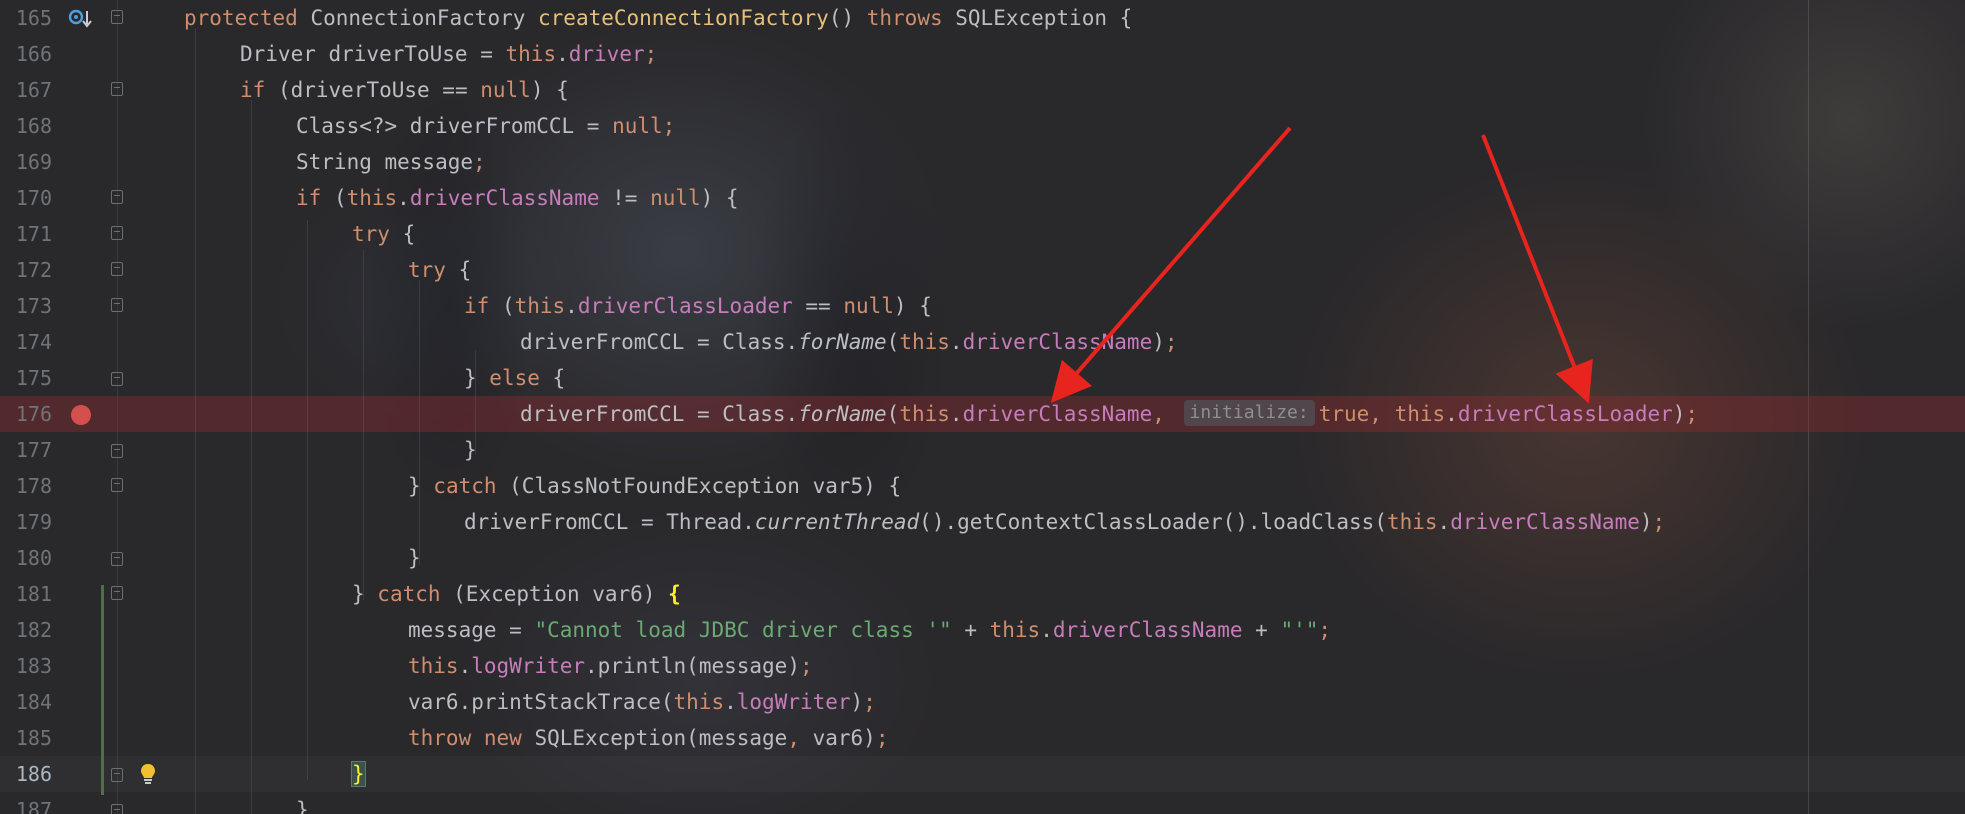 The image size is (1965, 814). What do you see at coordinates (26, 486) in the screenshot?
I see `line-number: 178` at bounding box center [26, 486].